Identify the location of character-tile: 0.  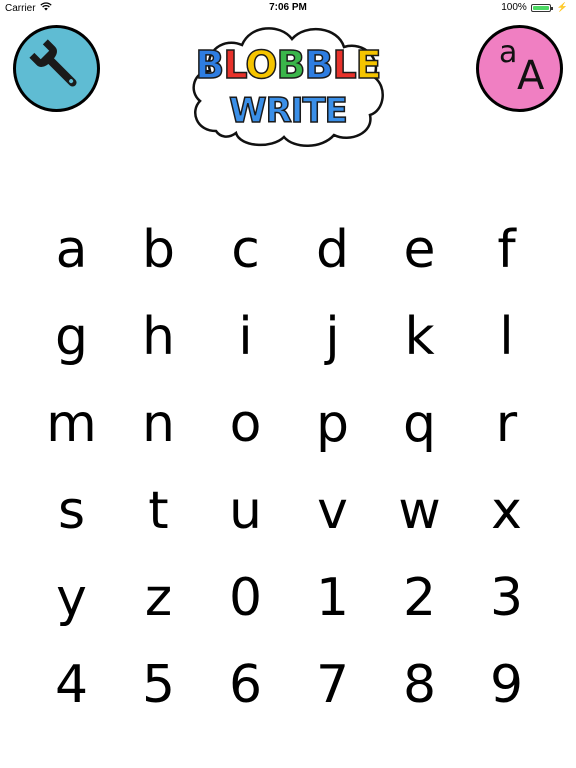
(245, 597).